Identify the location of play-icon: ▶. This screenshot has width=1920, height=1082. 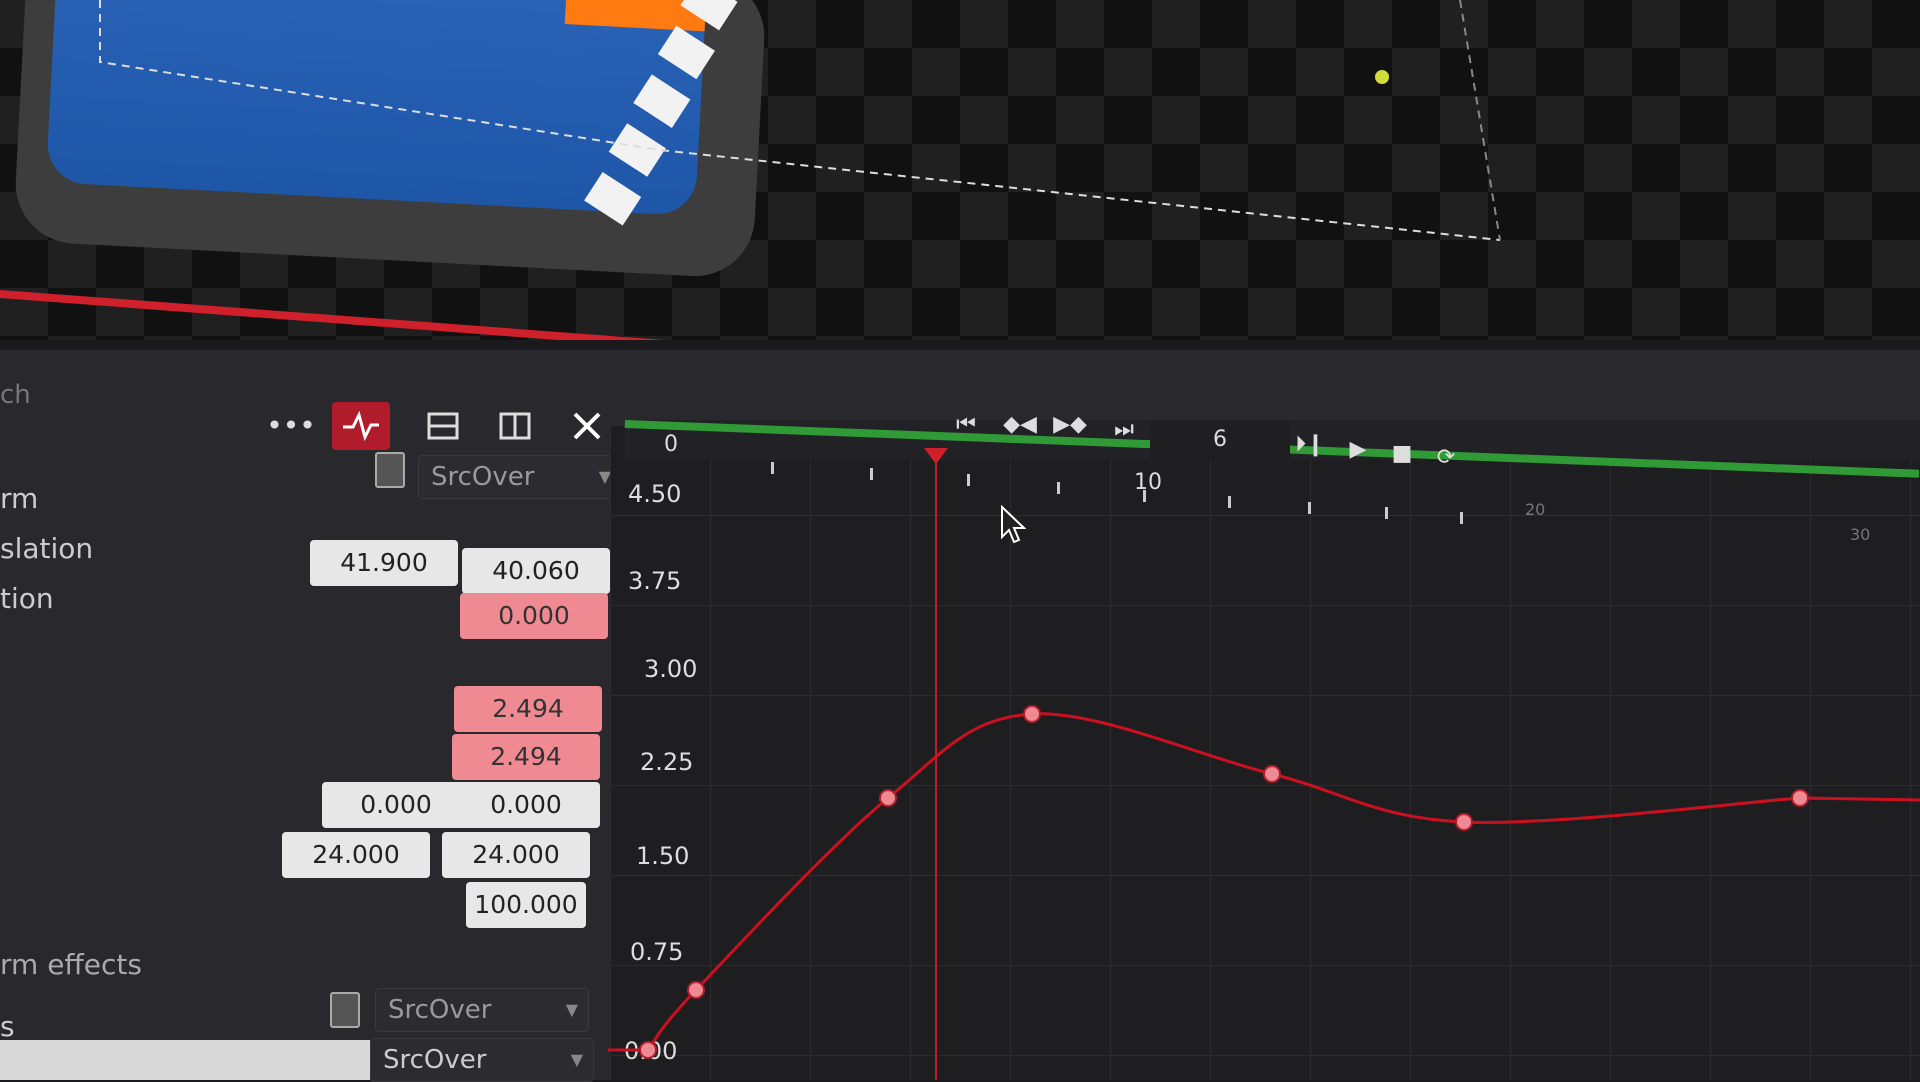
(1358, 449).